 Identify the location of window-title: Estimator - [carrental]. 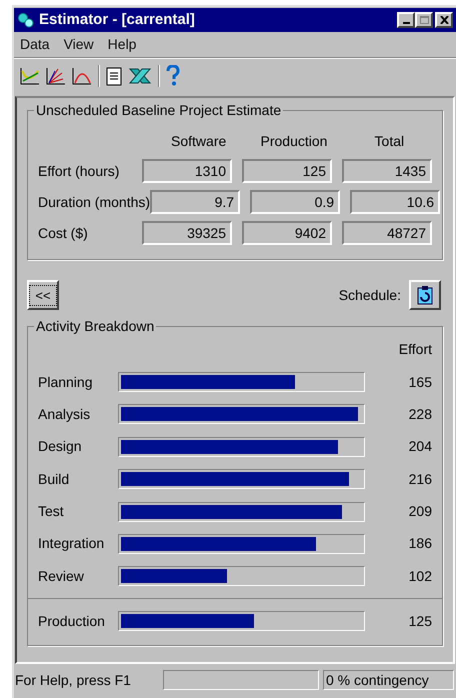
(117, 20).